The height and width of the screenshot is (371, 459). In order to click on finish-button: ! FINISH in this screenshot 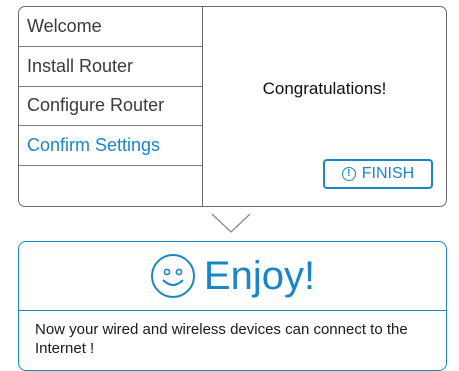, I will do `click(378, 174)`.